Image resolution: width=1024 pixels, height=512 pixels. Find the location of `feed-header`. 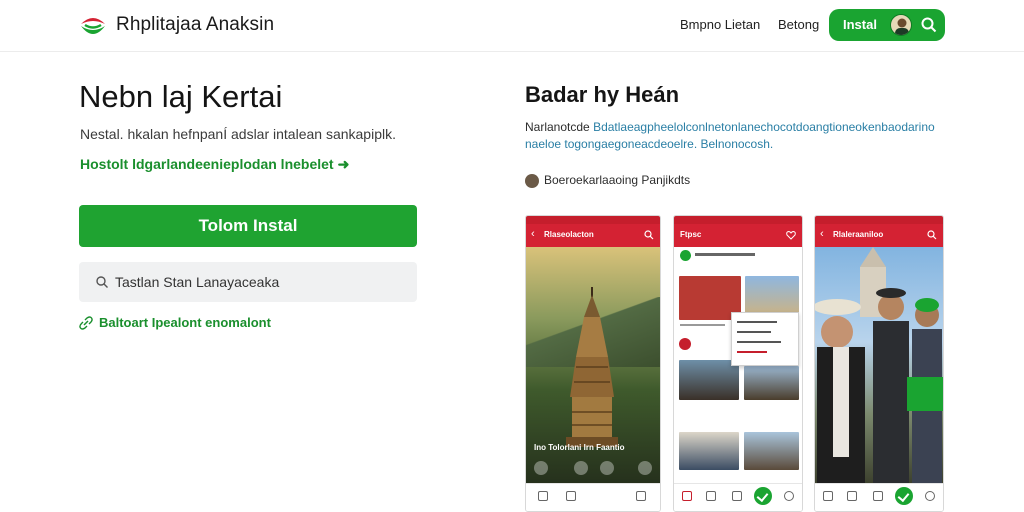

feed-header is located at coordinates (739, 255).